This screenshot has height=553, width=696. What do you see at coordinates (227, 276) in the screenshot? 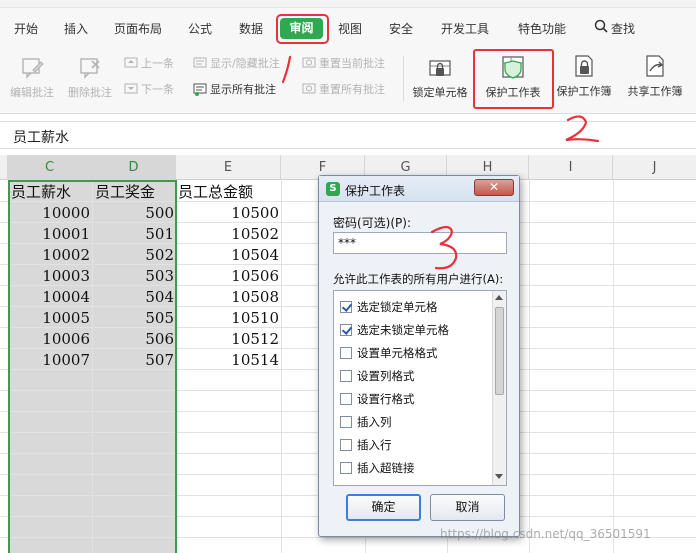
I see `table-cell: 10506` at bounding box center [227, 276].